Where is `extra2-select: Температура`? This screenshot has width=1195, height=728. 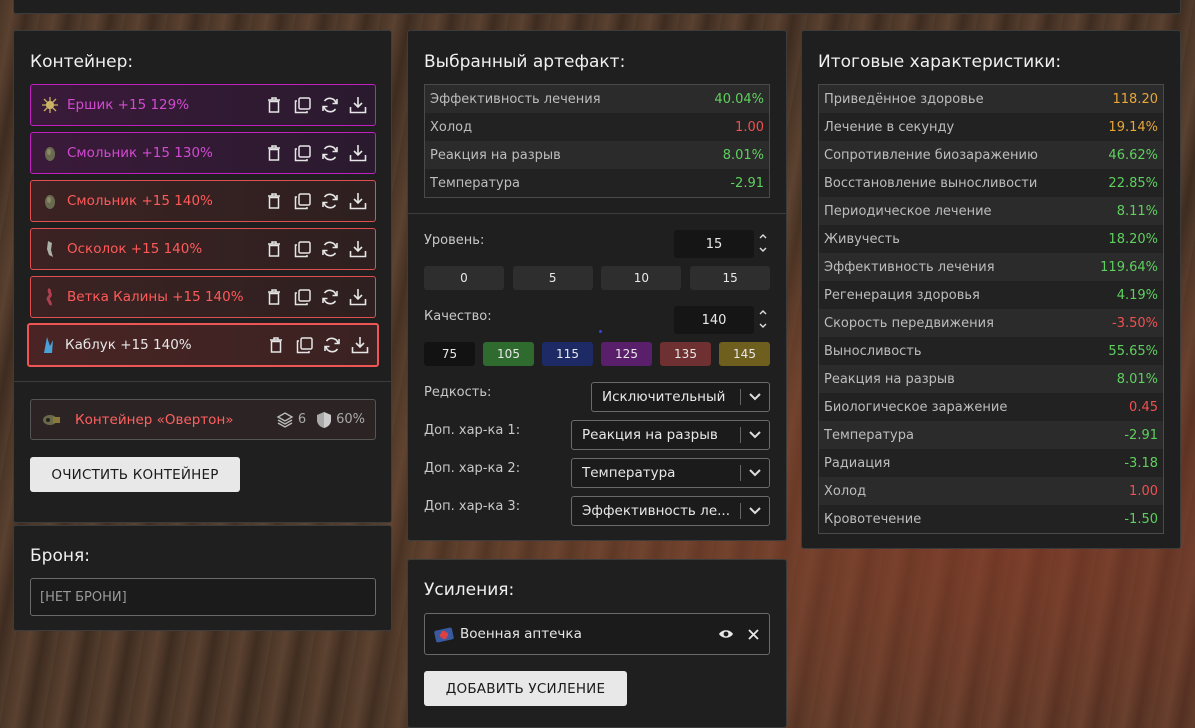 extra2-select: Температура is located at coordinates (670, 473).